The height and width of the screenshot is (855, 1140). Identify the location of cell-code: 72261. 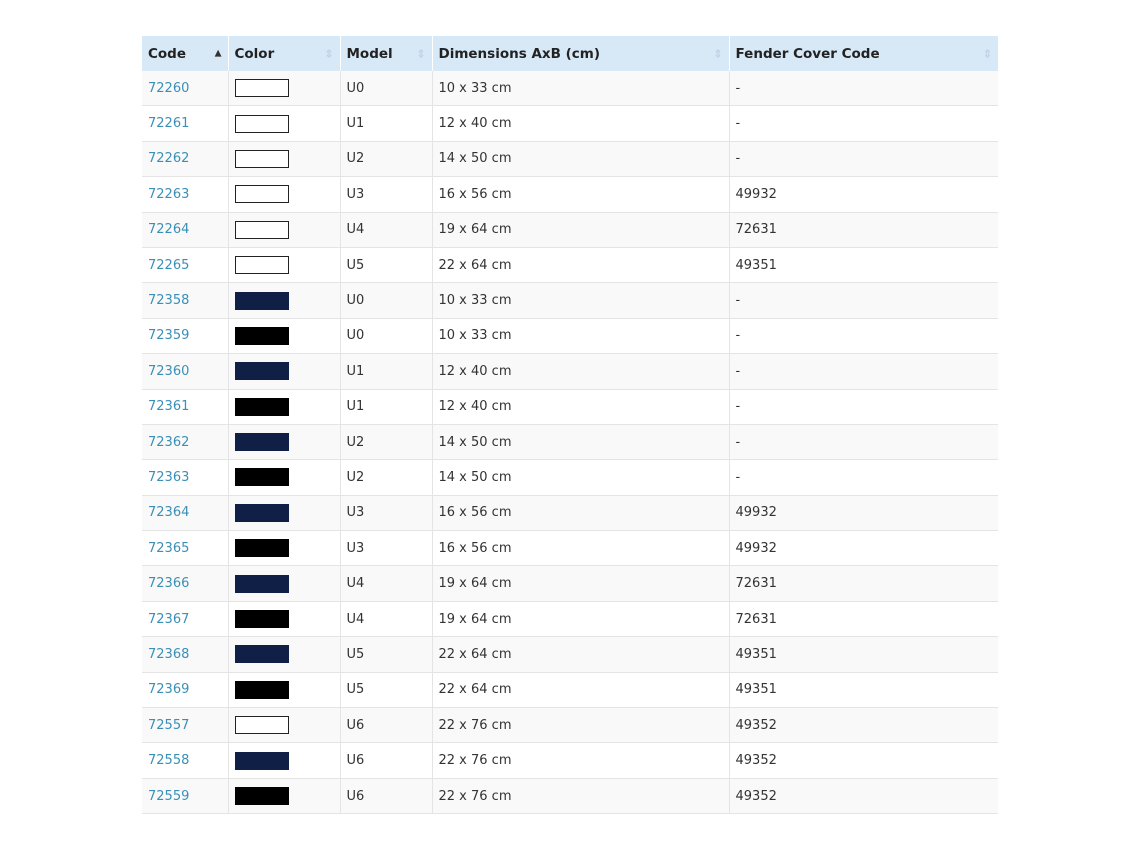
(185, 123).